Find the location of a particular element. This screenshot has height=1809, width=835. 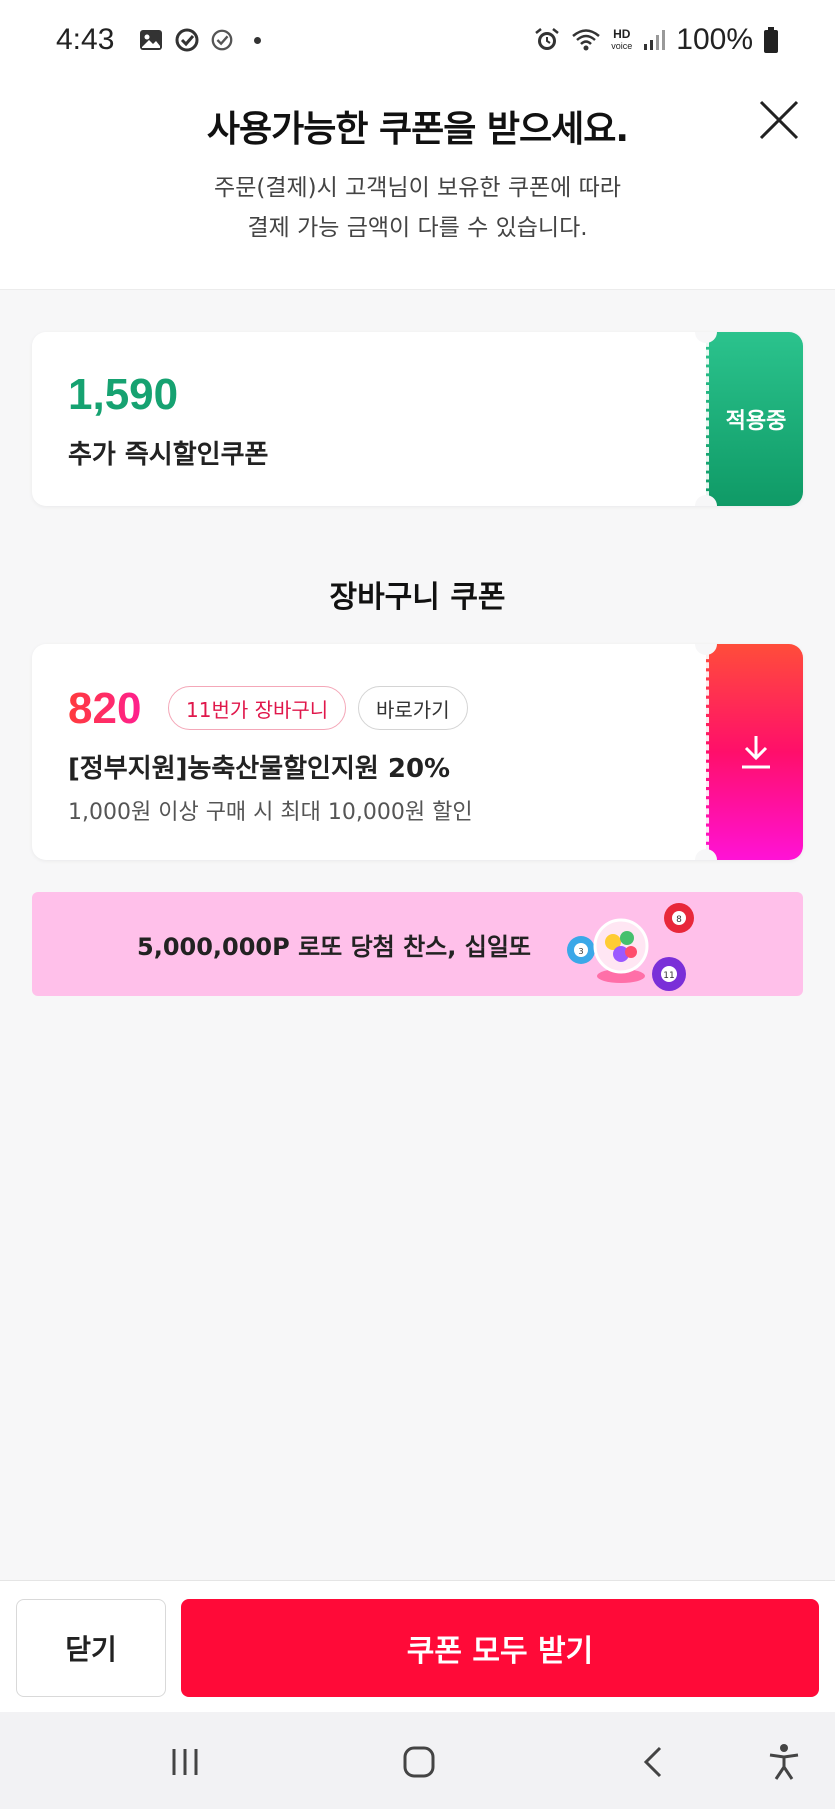

status-bar: 4:43 HD voice 100% is located at coordinates (417, 40).